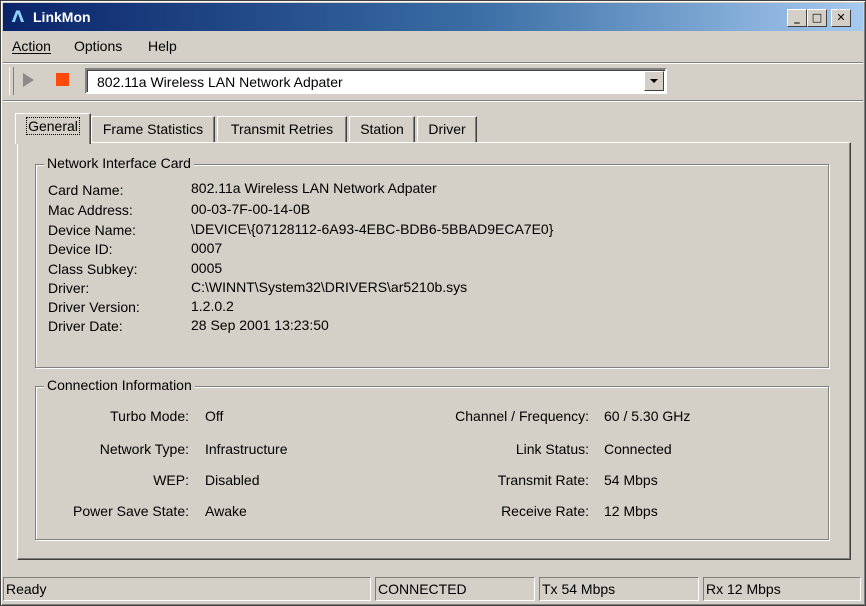 The image size is (866, 606). What do you see at coordinates (433, 17) in the screenshot?
I see `title-bar: Λ LinkMon _ □ ✕` at bounding box center [433, 17].